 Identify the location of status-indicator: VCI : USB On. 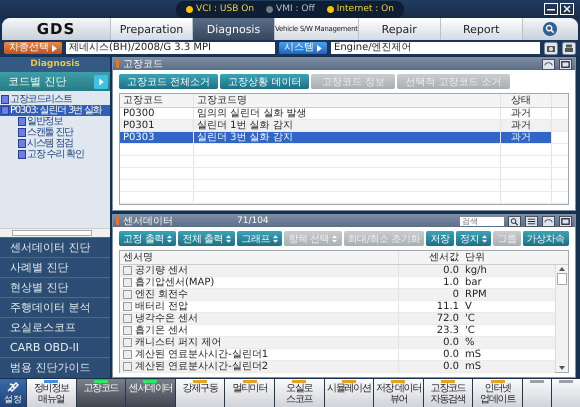
(220, 9).